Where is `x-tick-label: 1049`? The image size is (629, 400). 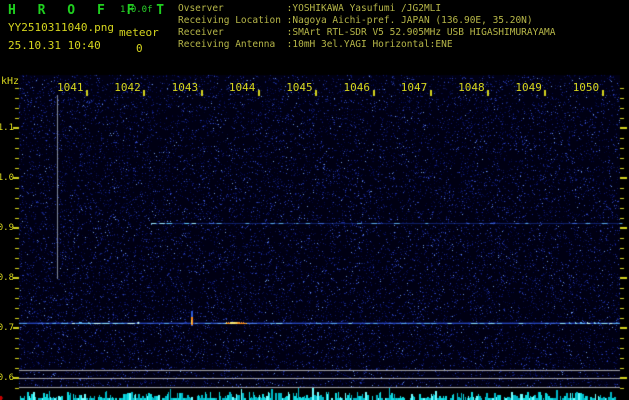
x-tick-label: 1049 is located at coordinates (528, 87).